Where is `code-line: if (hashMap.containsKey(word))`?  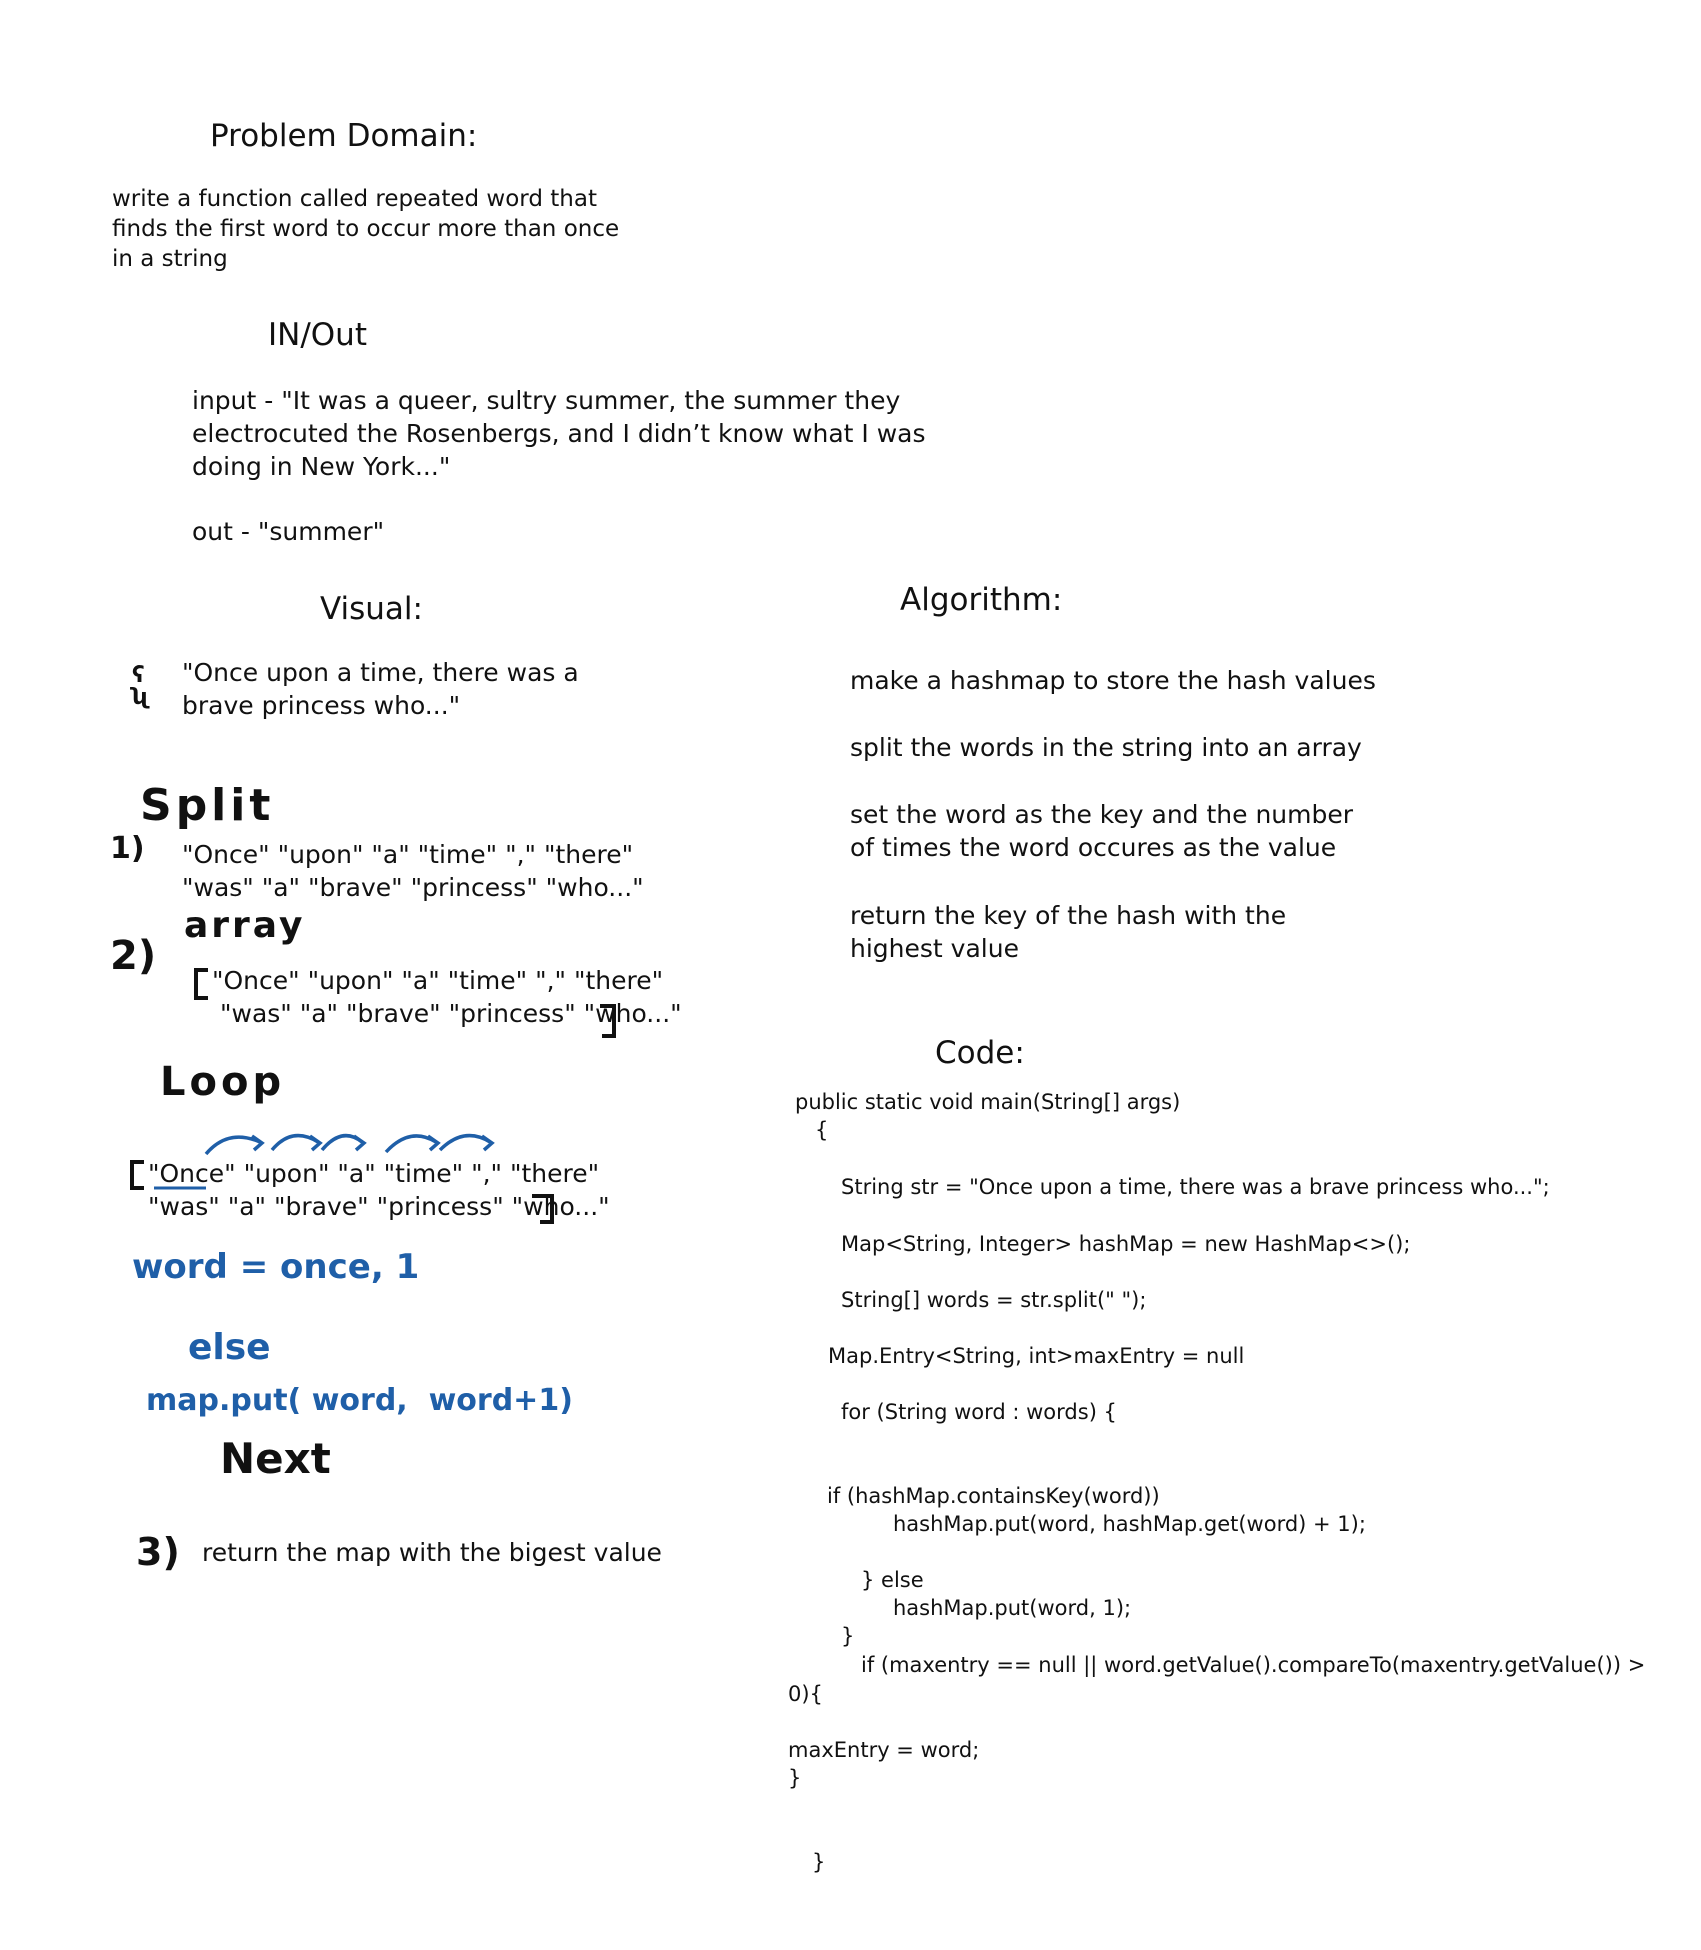
code-line: if (hashMap.containsKey(word)) is located at coordinates (993, 1496).